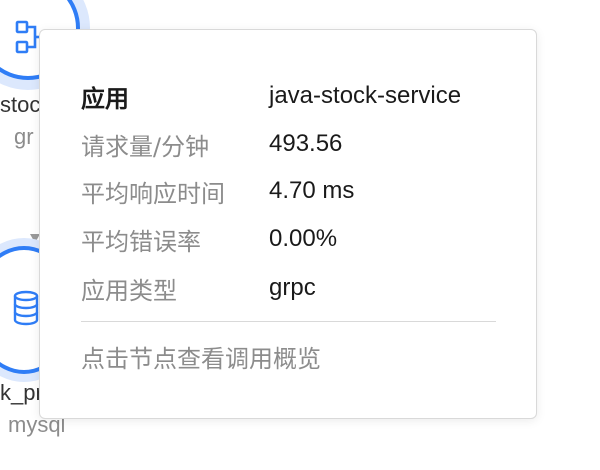  I want to click on tooltip-key: 平均错误率, so click(141, 241).